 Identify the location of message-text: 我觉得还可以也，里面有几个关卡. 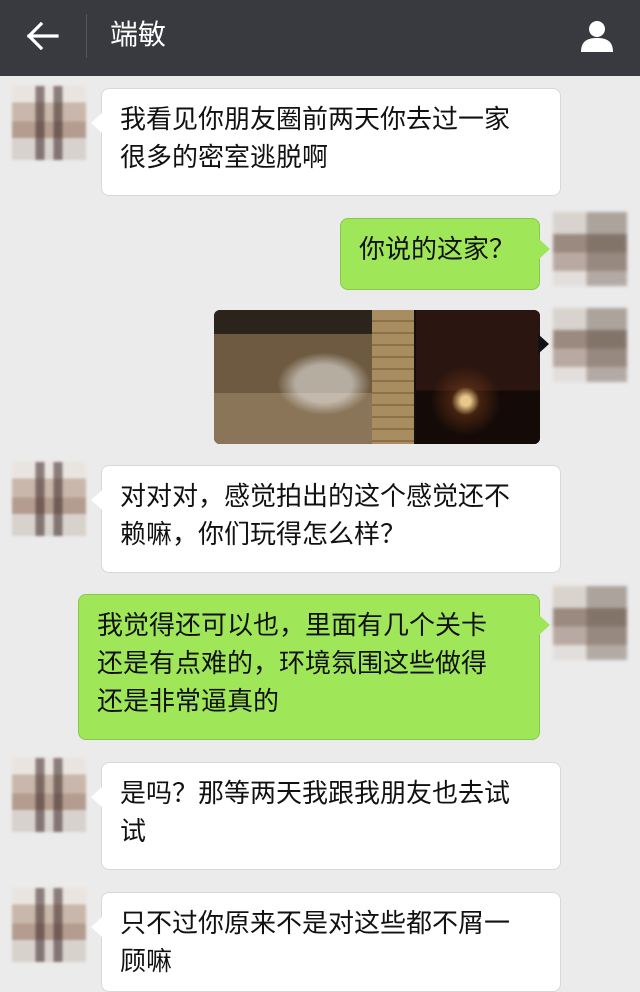
(292, 626).